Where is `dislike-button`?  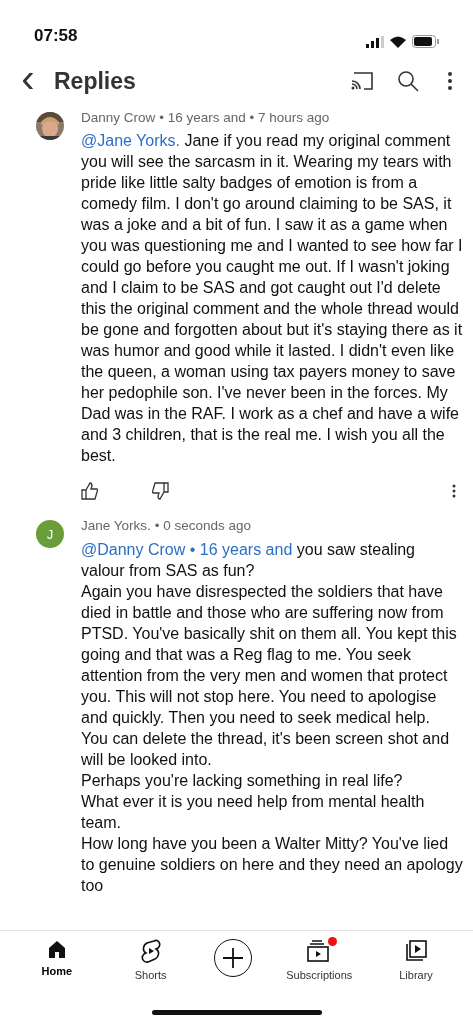
dislike-button is located at coordinates (160, 491).